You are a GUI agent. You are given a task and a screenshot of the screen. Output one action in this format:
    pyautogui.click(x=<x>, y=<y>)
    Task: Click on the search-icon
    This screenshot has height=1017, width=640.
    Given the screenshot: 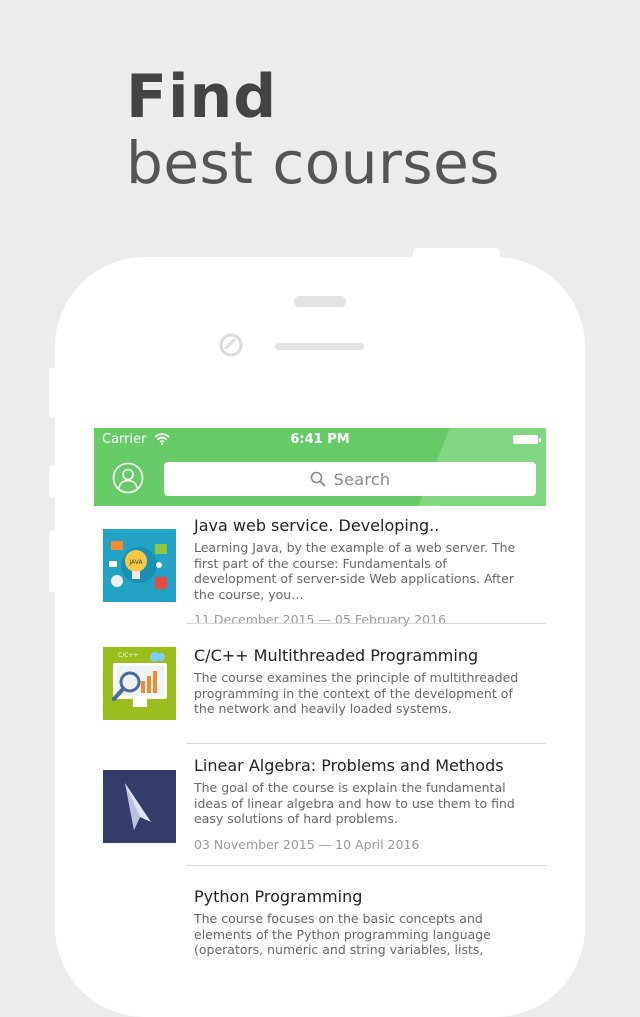 What is the action you would take?
    pyautogui.click(x=318, y=479)
    